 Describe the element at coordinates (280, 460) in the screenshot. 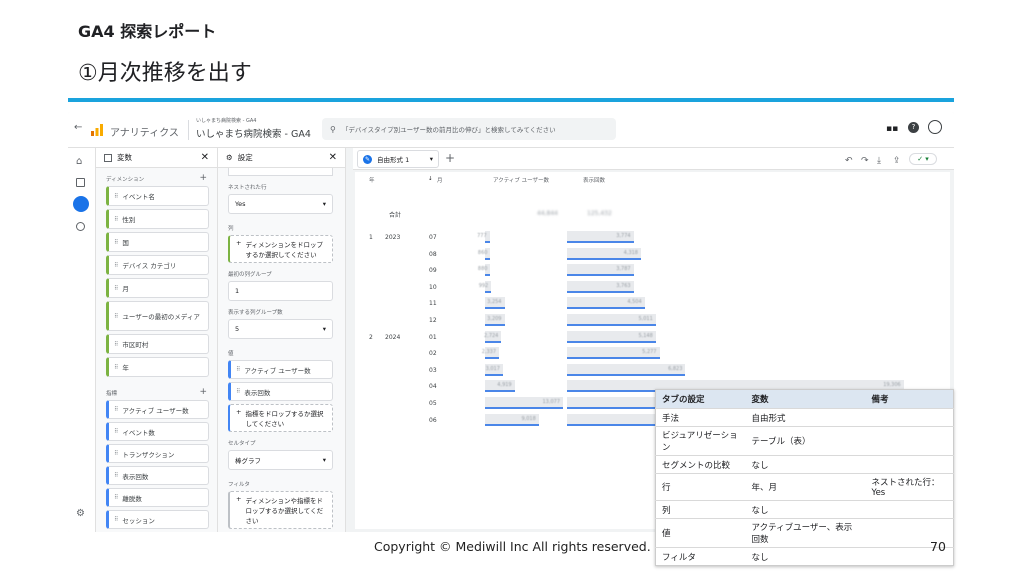

I see `cell-type-select: 棒グラフ ▾` at that location.